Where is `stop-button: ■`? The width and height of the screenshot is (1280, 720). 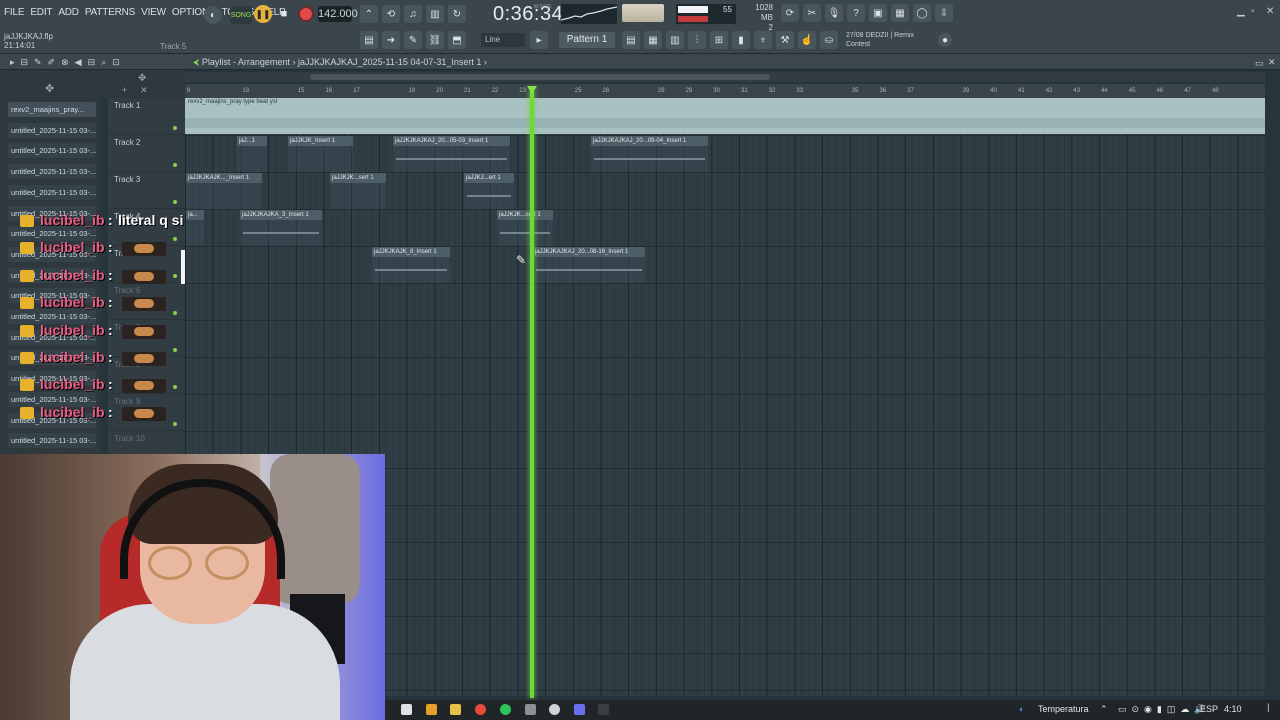 stop-button: ■ is located at coordinates (284, 14).